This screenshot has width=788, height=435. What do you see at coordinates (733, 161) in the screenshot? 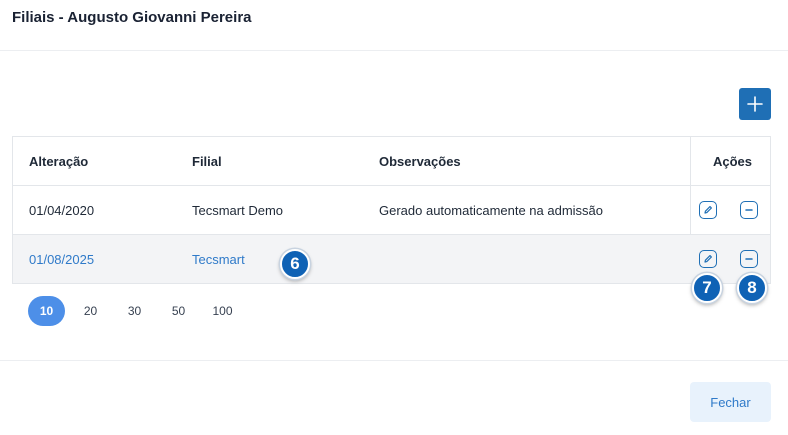
I see `column-header-acoes: Ações` at bounding box center [733, 161].